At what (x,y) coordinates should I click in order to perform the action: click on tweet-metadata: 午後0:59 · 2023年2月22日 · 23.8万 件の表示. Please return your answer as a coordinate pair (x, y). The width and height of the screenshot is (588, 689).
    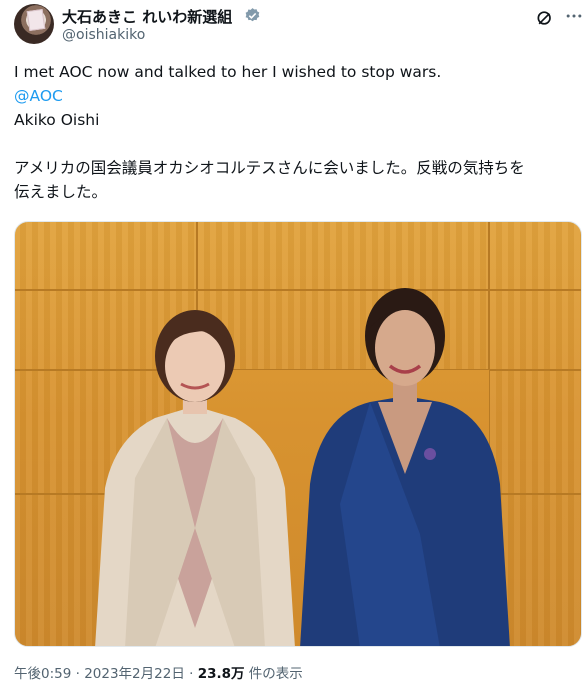
    Looking at the image, I should click on (158, 672).